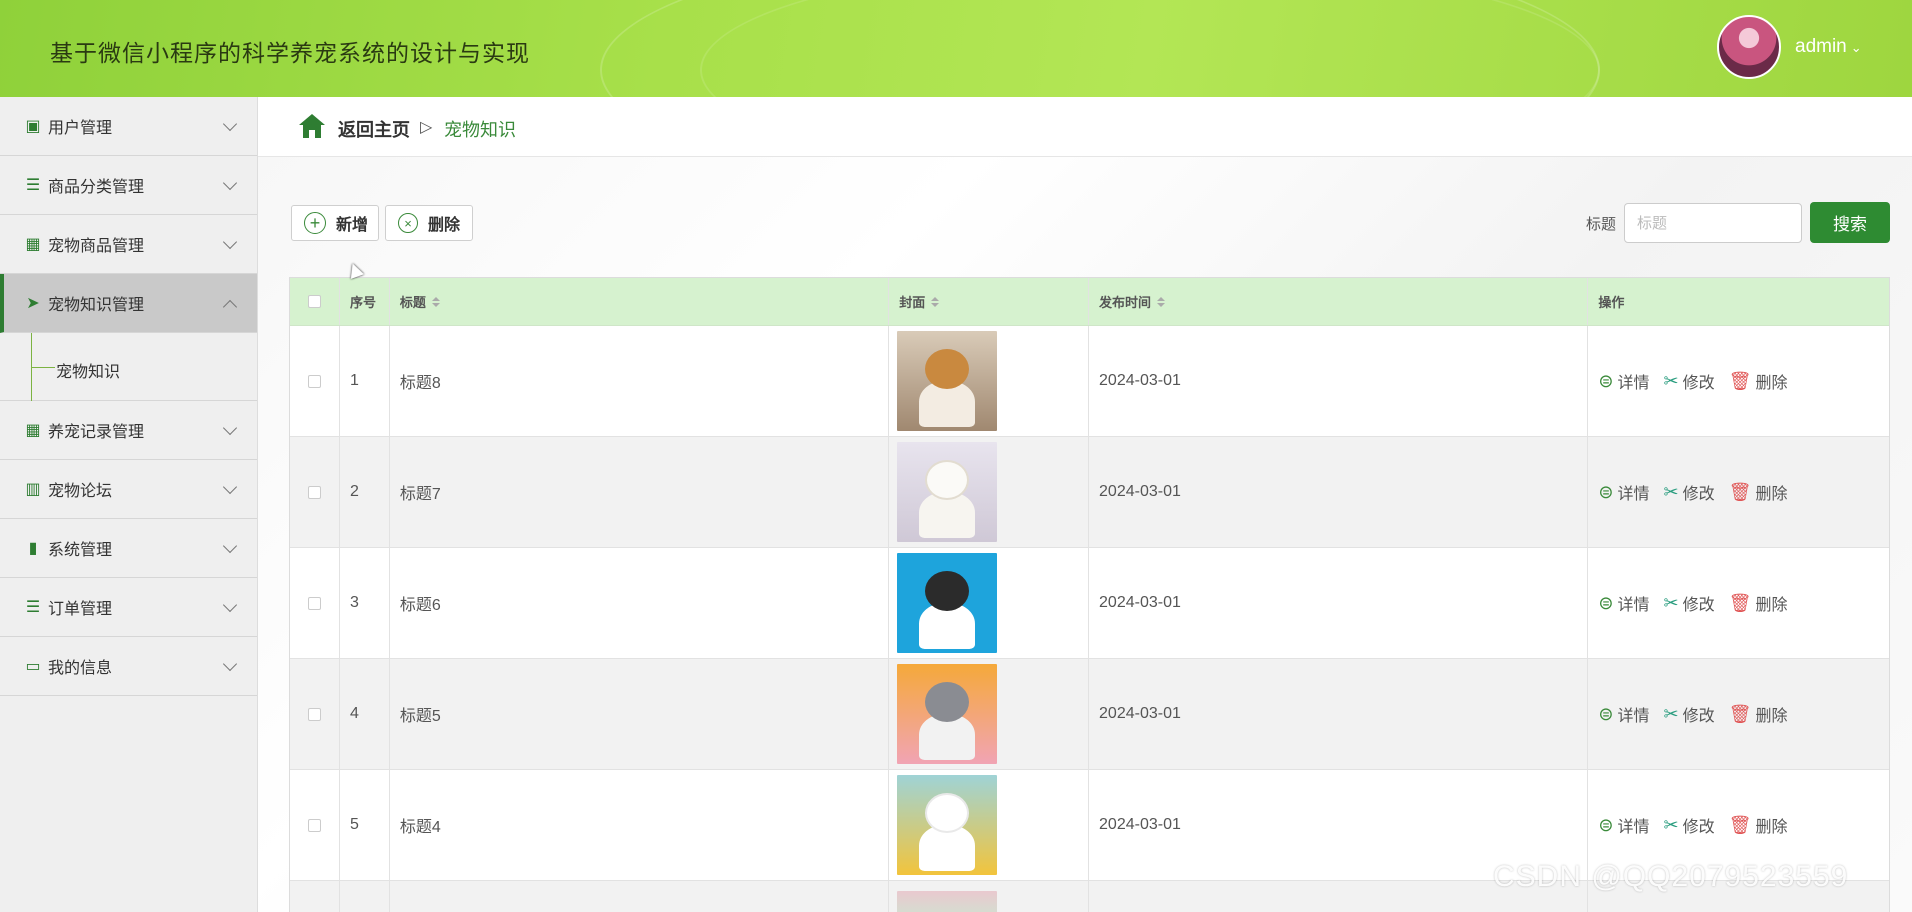  I want to click on sidebar-subitem-label: 宠物知识, so click(88, 372).